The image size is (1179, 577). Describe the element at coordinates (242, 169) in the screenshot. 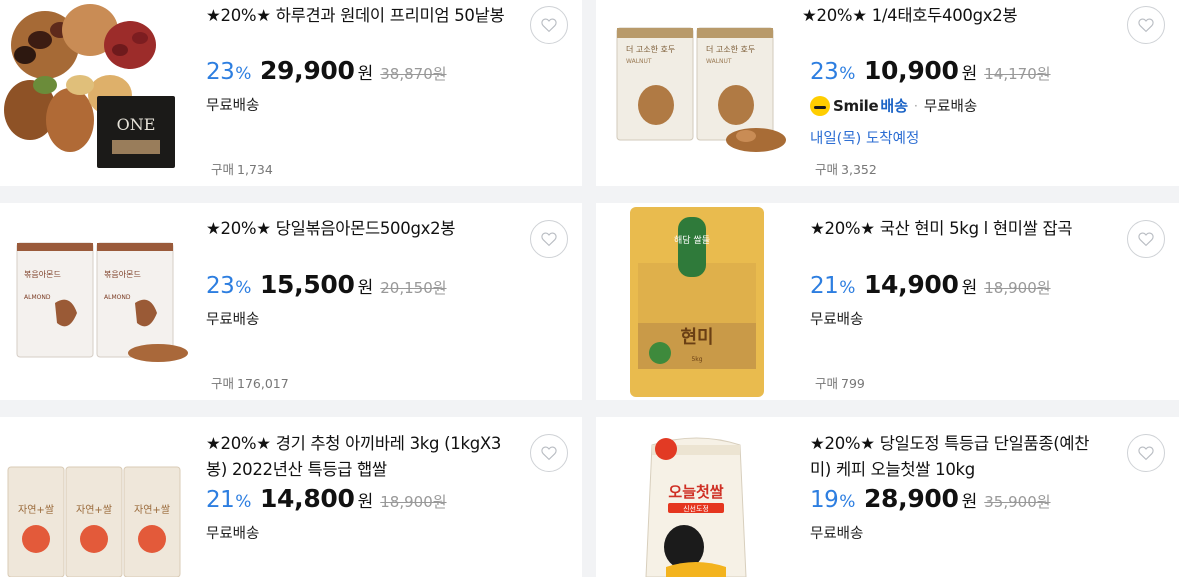

I see `purchase-count: 구매 1,734` at that location.